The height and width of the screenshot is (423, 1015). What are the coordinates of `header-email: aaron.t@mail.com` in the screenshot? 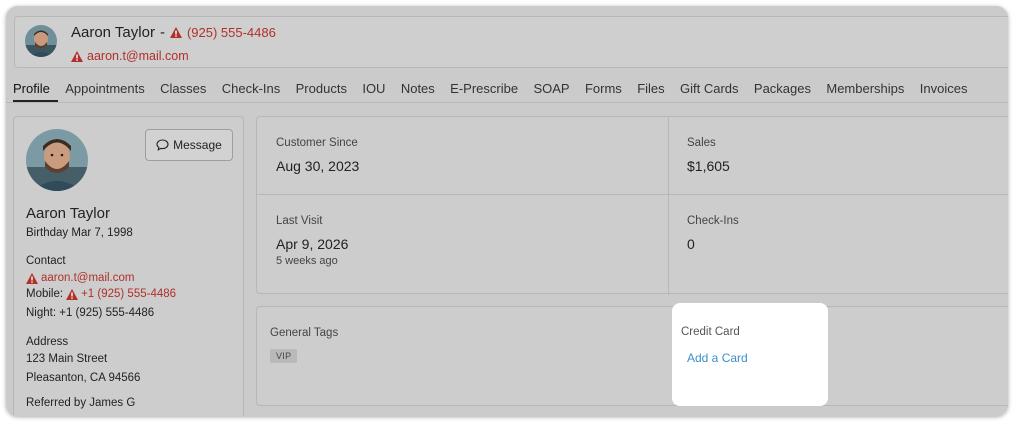 It's located at (138, 56).